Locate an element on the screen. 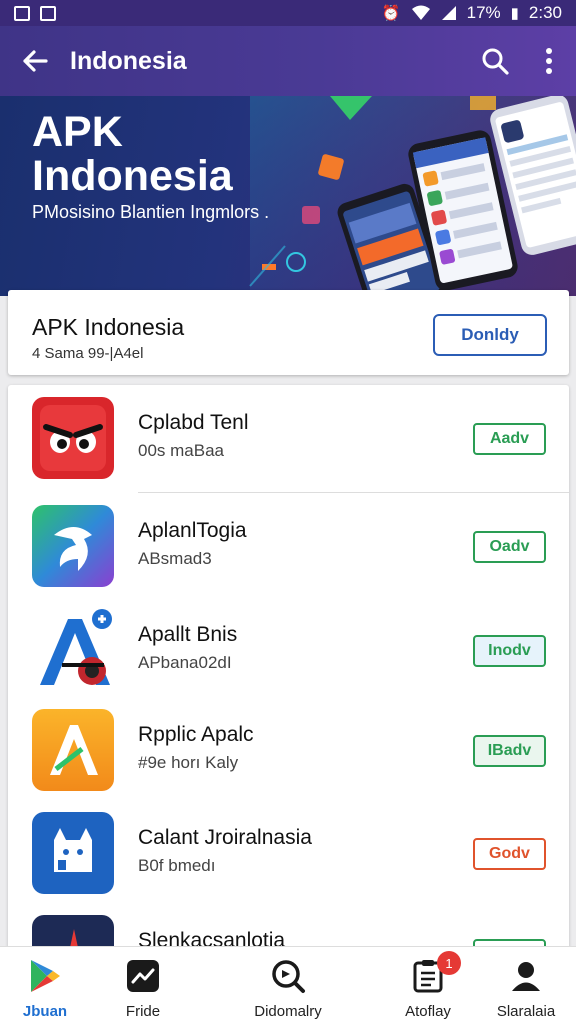  app-name: Apallt Bnis is located at coordinates (188, 634).